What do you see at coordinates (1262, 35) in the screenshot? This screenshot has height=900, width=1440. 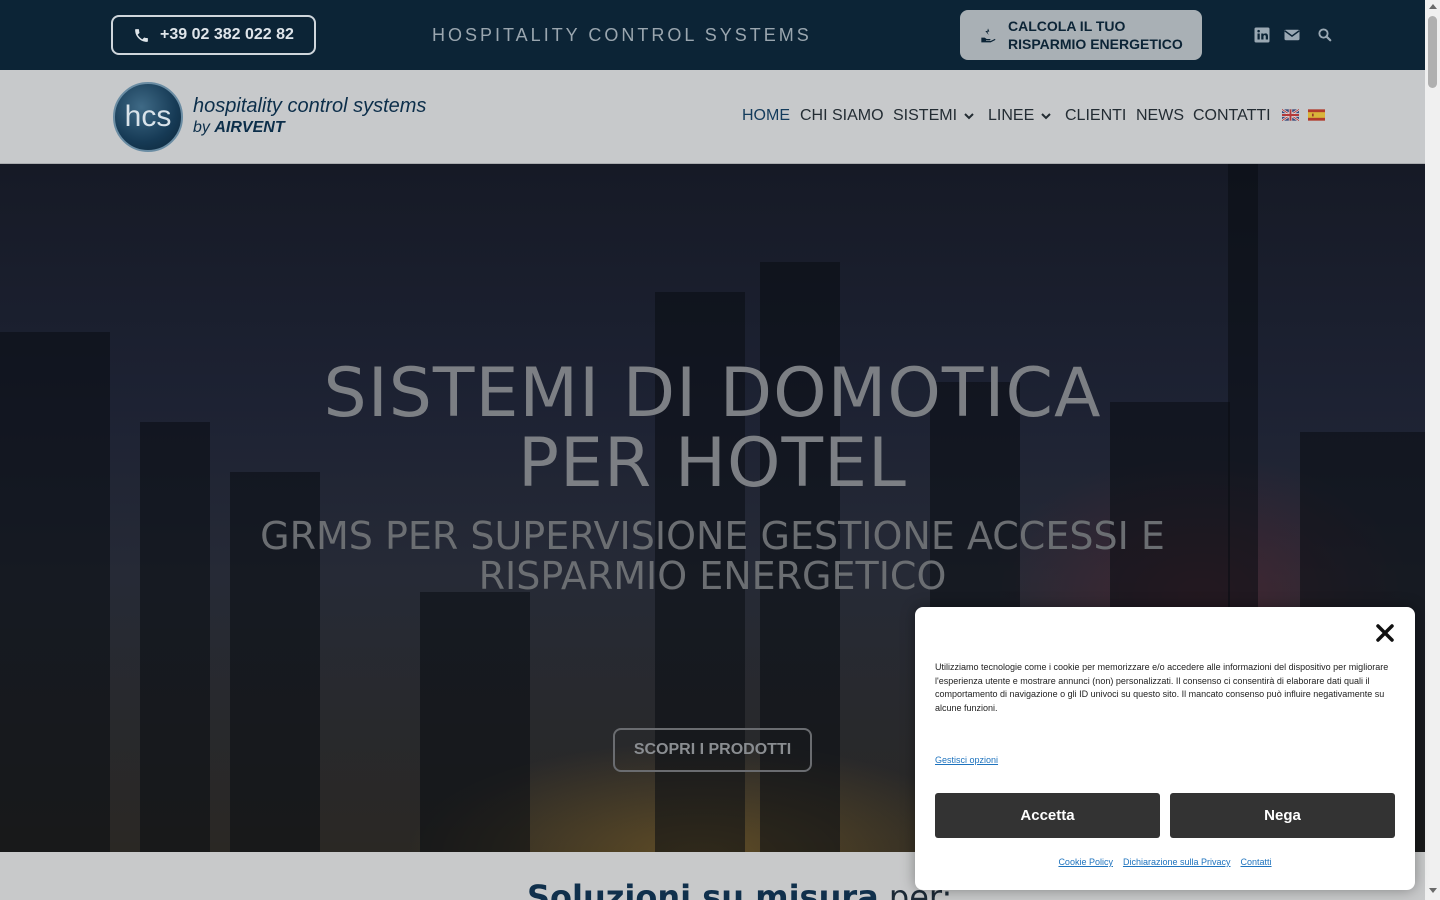 I see `linkedin-icon` at bounding box center [1262, 35].